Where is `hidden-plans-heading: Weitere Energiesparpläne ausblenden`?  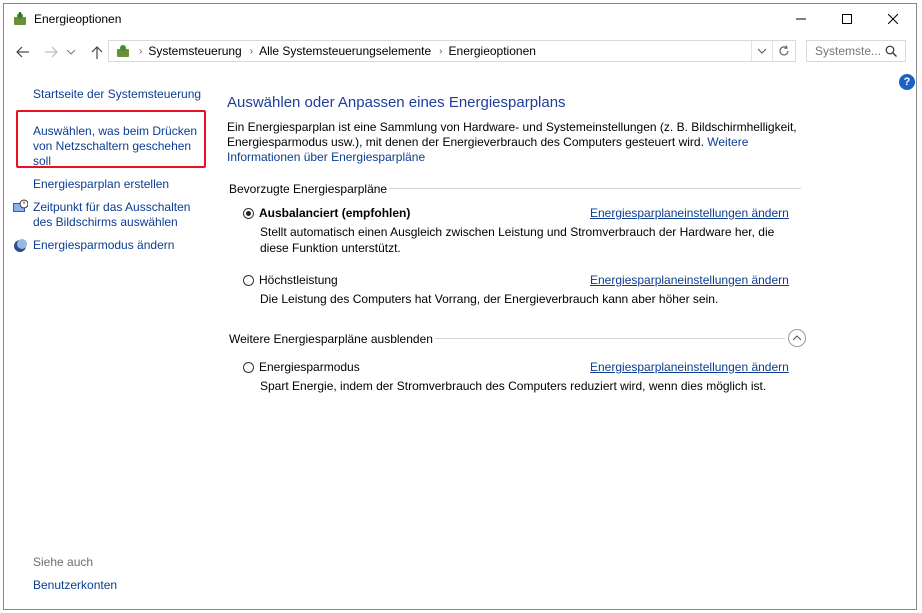
hidden-plans-heading: Weitere Energiesparpläne ausblenden is located at coordinates (331, 339).